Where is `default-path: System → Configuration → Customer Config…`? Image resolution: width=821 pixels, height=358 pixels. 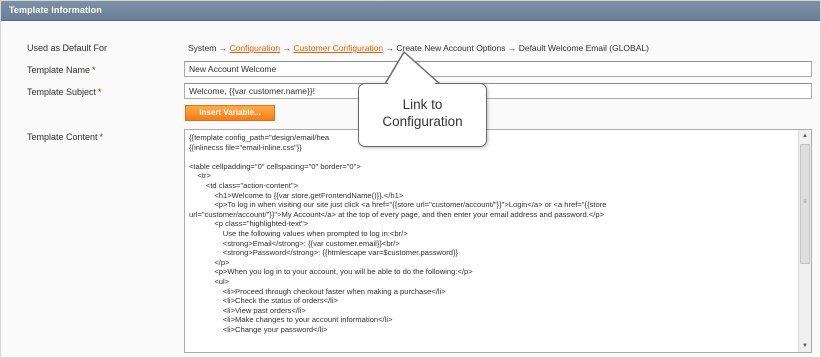 default-path: System → Configuration → Customer Config… is located at coordinates (418, 48).